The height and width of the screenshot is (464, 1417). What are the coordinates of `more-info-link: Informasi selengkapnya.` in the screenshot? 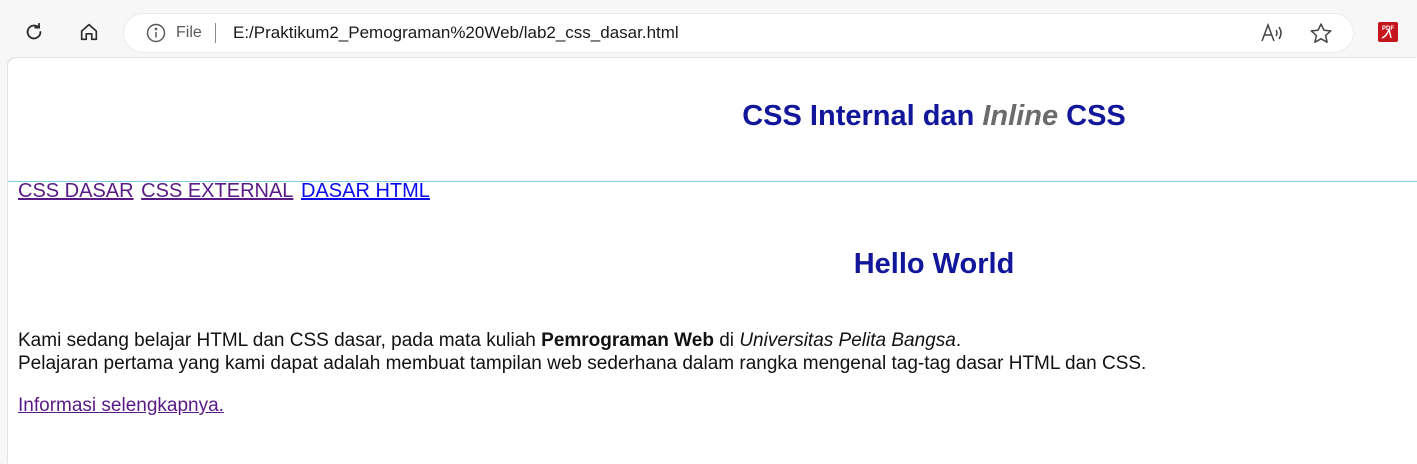 It's located at (121, 406).